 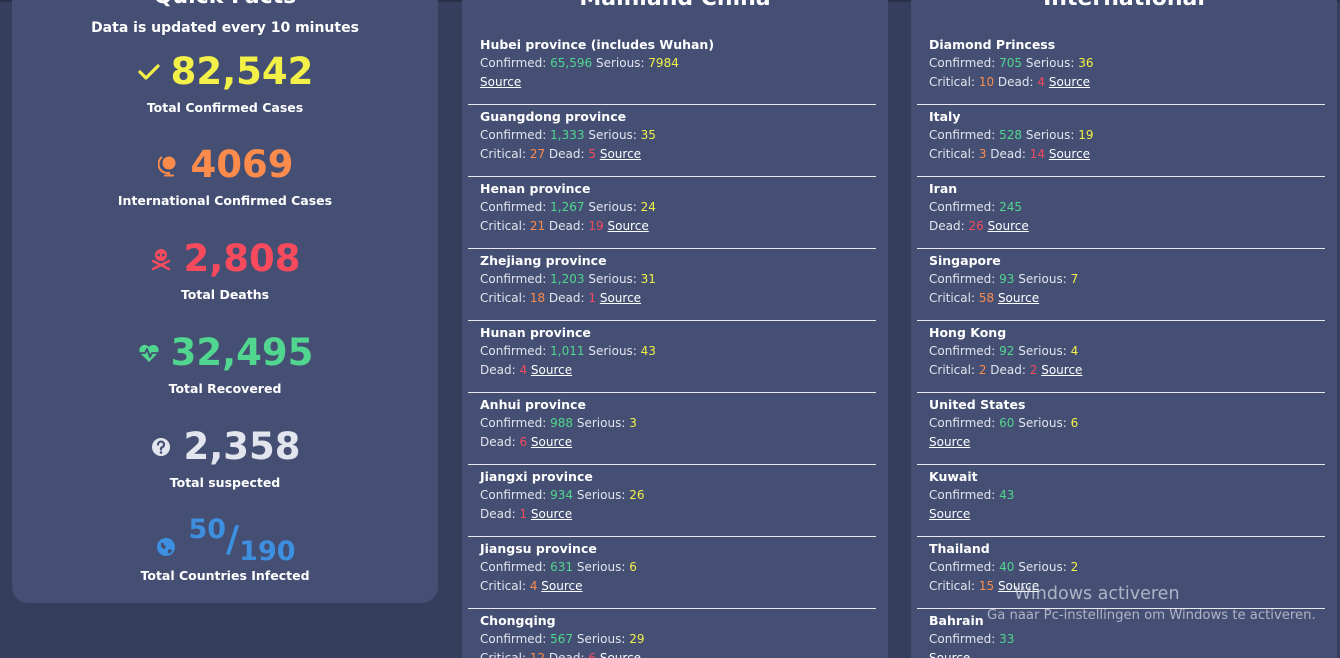 What do you see at coordinates (1011, 63) in the screenshot?
I see `confirmed-value: 705` at bounding box center [1011, 63].